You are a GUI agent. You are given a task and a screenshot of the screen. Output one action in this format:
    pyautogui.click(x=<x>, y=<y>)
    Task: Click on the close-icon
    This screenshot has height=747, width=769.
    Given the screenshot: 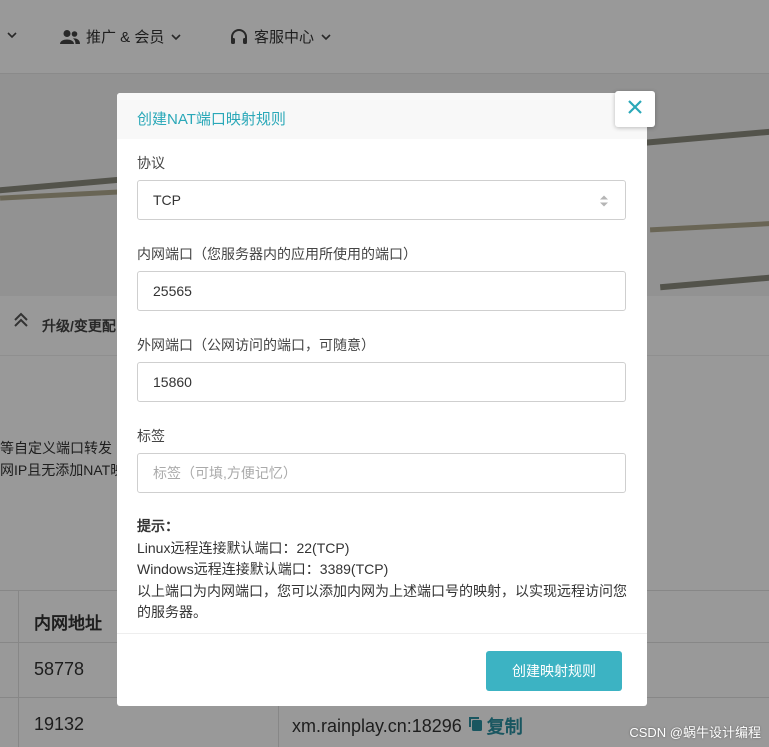 What is the action you would take?
    pyautogui.click(x=635, y=109)
    